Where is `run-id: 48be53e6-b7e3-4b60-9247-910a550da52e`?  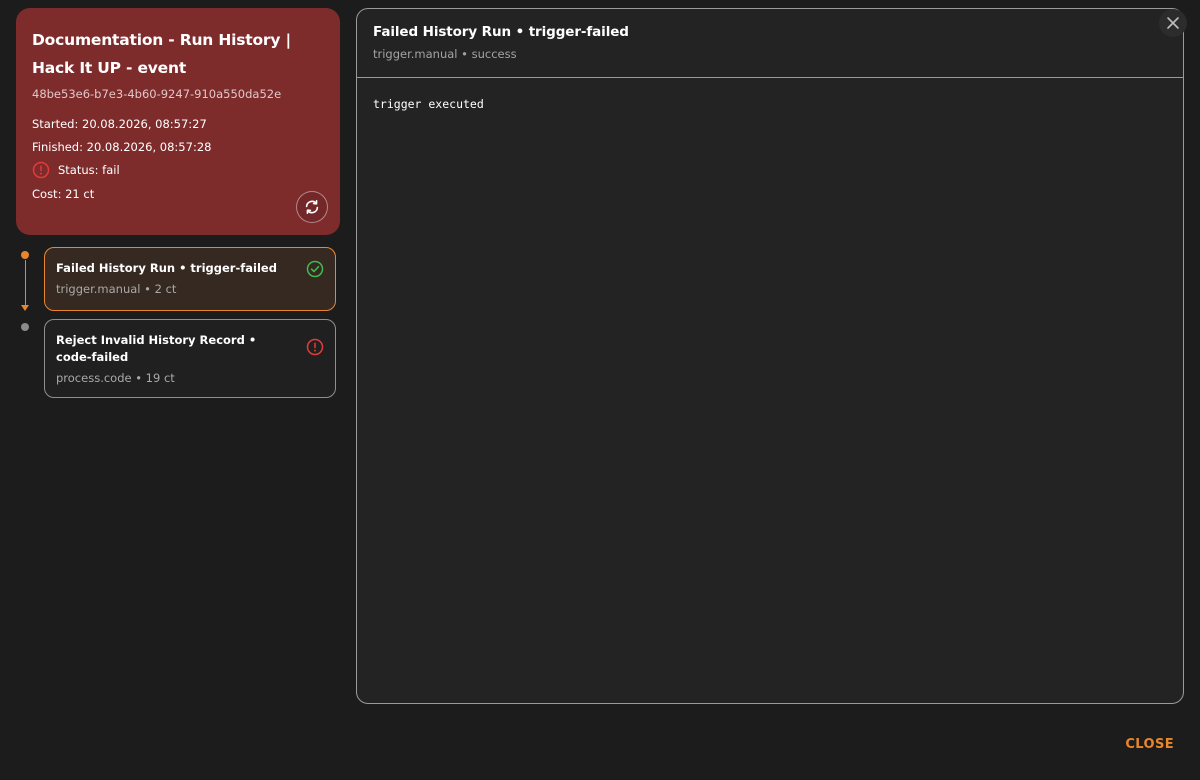 run-id: 48be53e6-b7e3-4b60-9247-910a550da52e is located at coordinates (157, 94).